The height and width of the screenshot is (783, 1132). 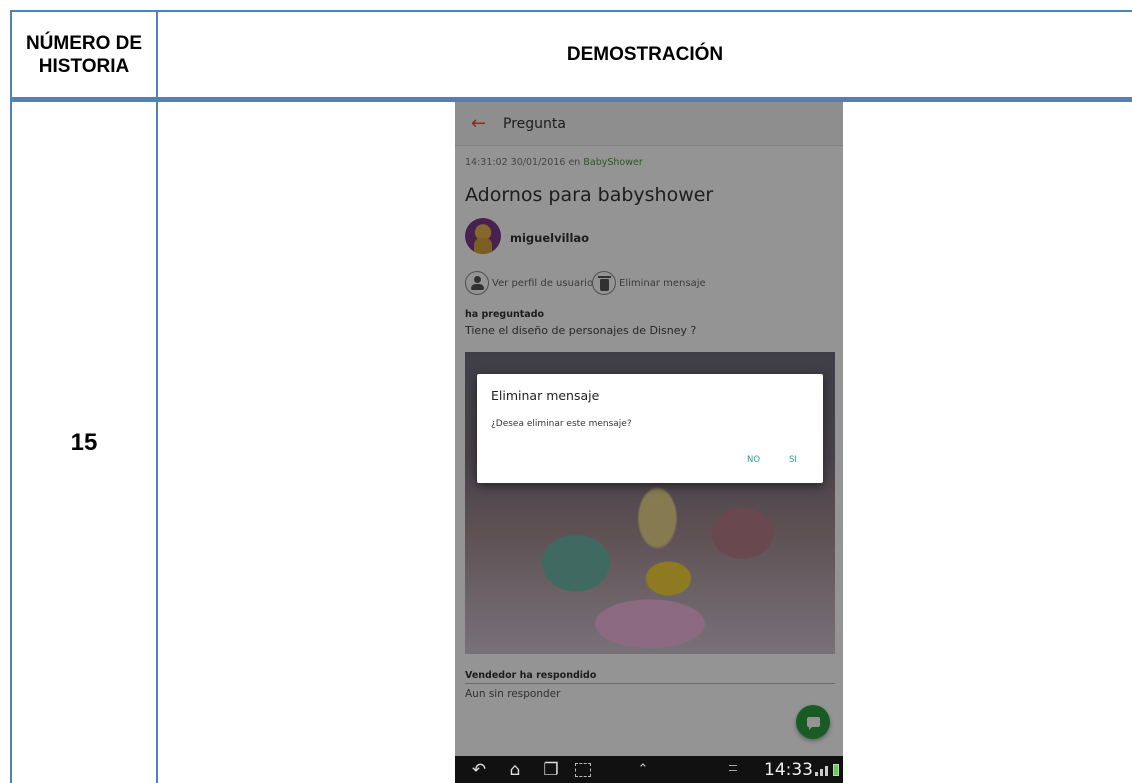 I want to click on dialog-message: ¿Desea eliminar este mensaje?, so click(x=561, y=424).